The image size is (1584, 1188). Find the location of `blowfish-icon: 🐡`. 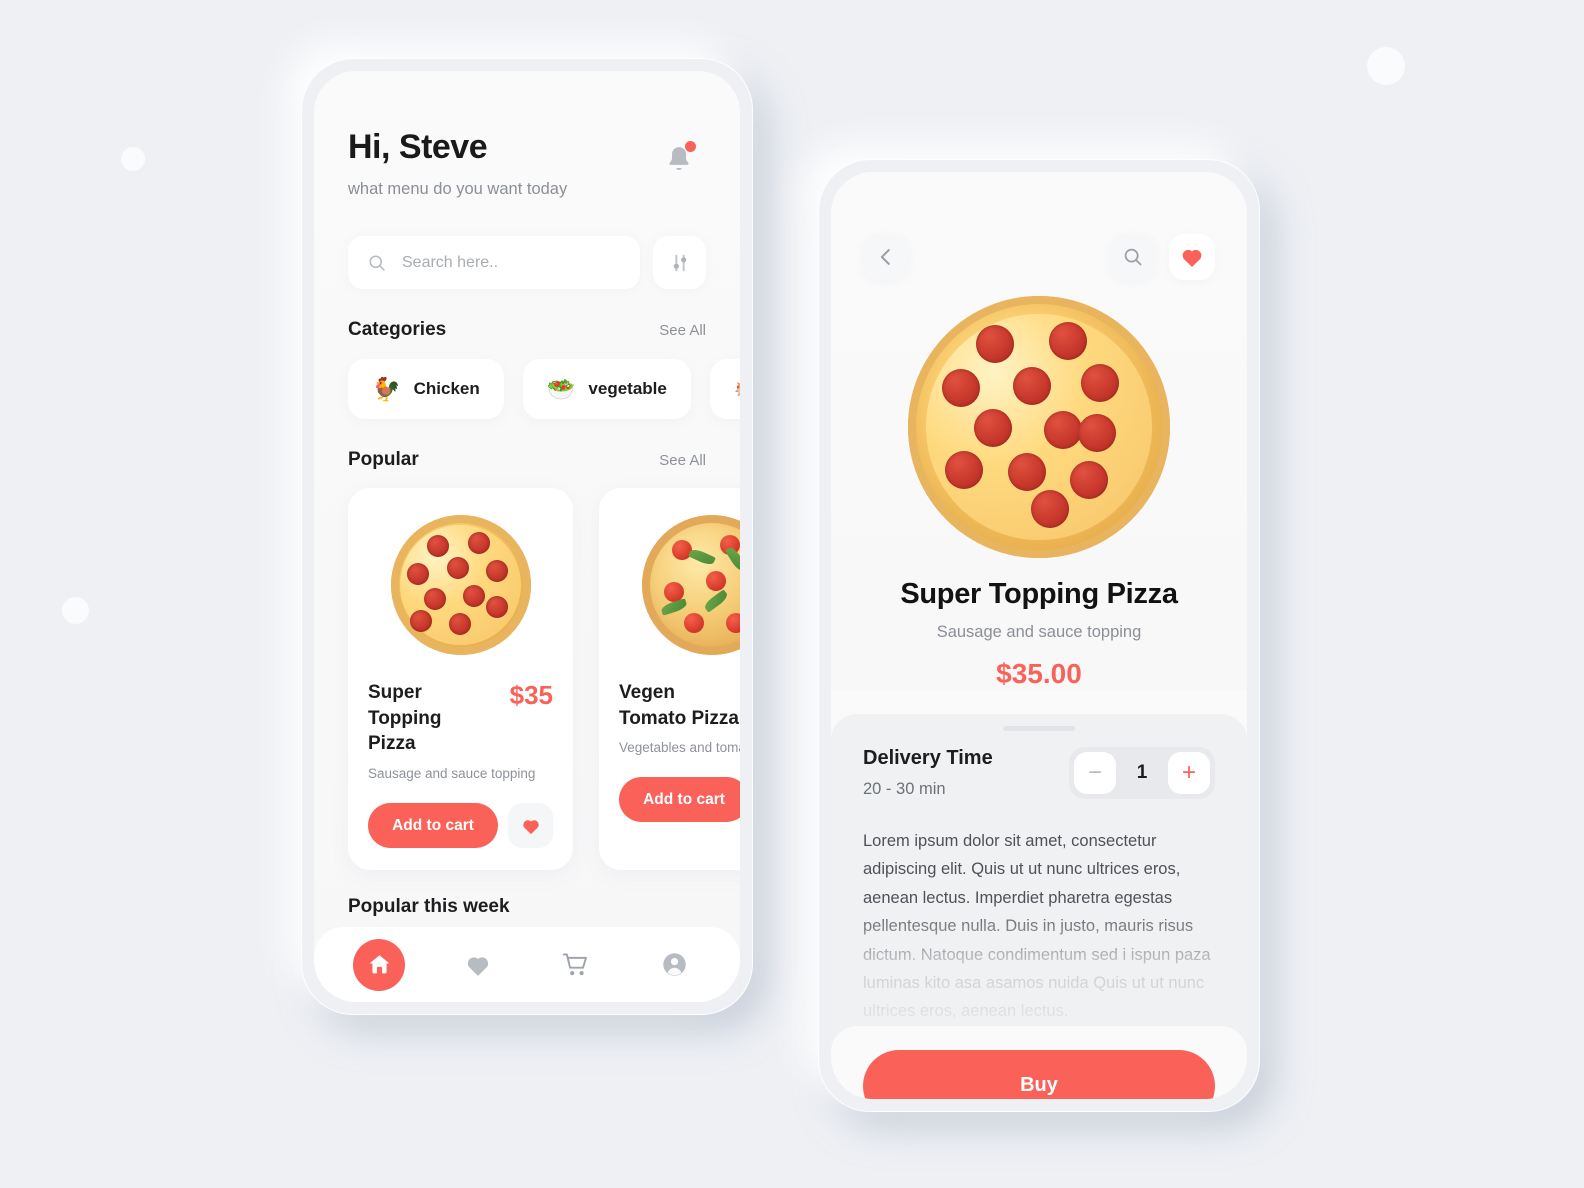

blowfish-icon: 🐡 is located at coordinates (737, 389).